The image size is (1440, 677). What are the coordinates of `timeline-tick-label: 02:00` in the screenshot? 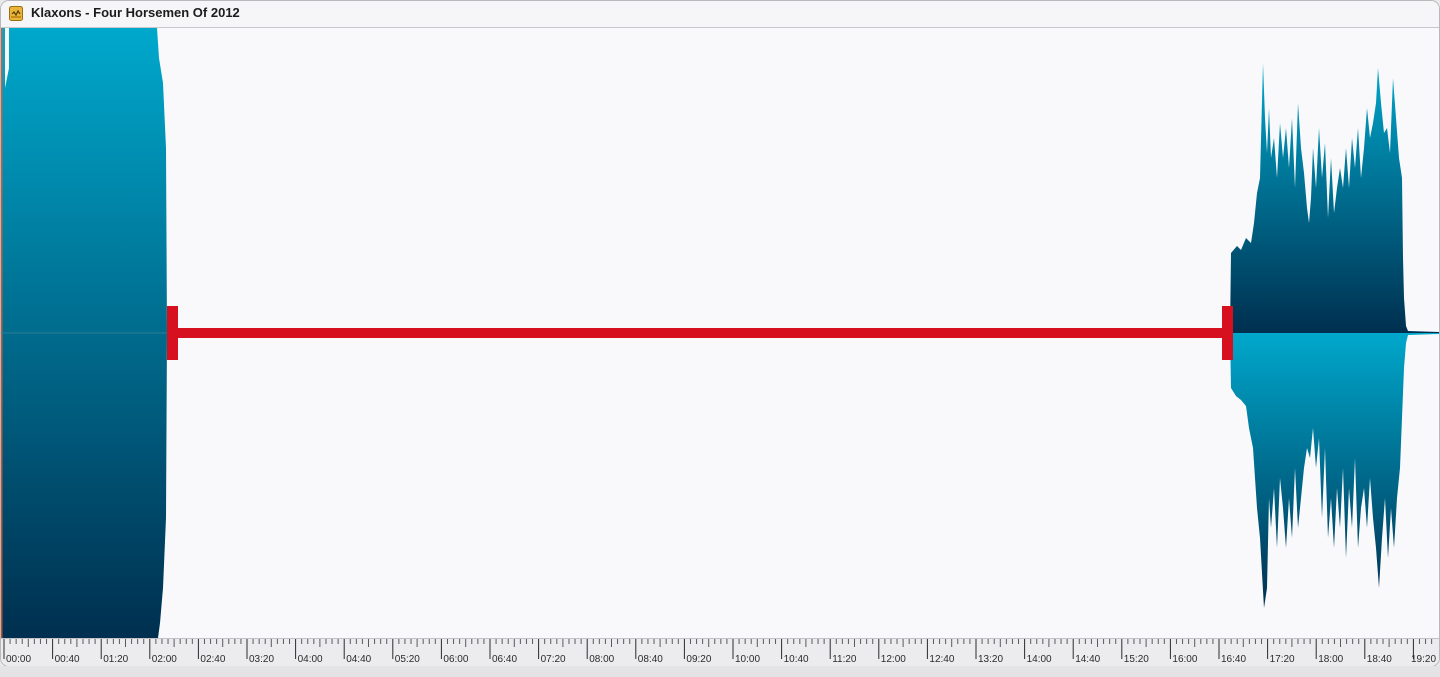 It's located at (164, 659).